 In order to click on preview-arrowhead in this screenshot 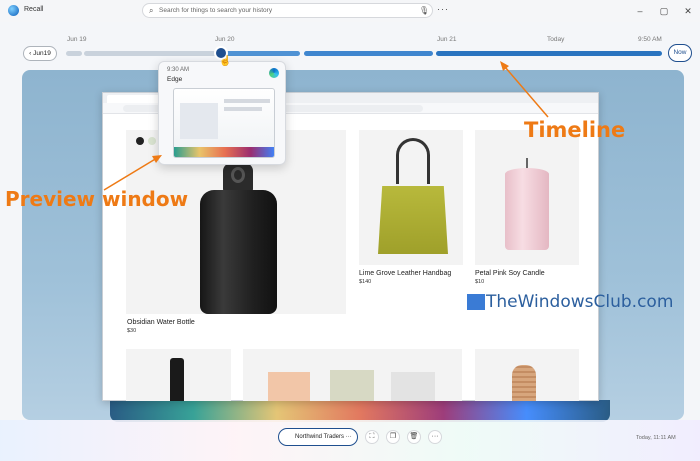, I will do `click(157, 159)`.